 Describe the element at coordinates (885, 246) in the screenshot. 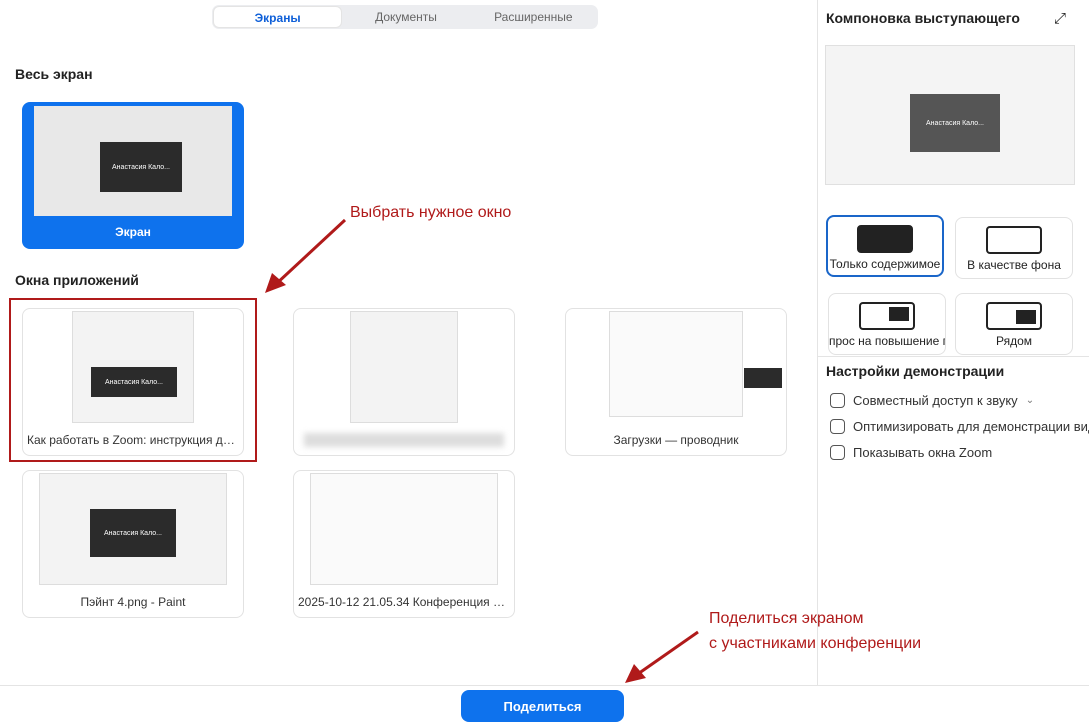

I see `layout-content-only: Только содержимое` at that location.